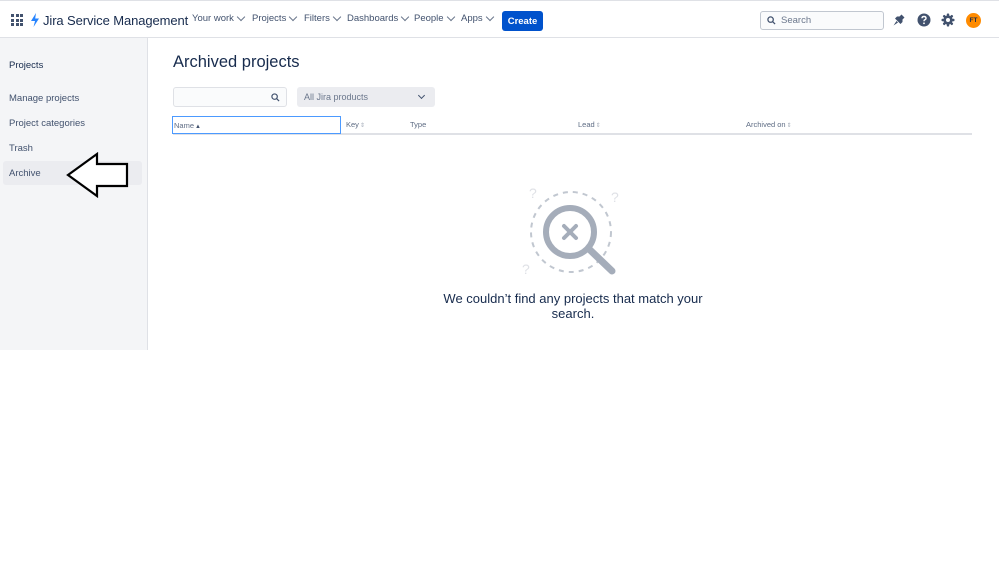 The height and width of the screenshot is (562, 999). What do you see at coordinates (924, 20) in the screenshot?
I see `help-icon` at bounding box center [924, 20].